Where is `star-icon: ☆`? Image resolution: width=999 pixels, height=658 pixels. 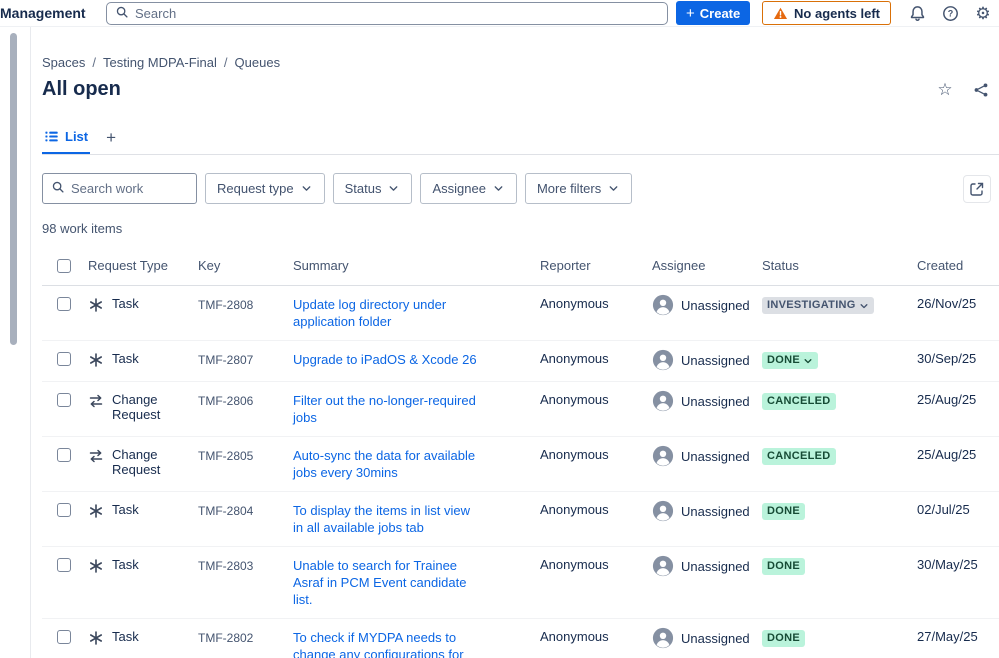 star-icon: ☆ is located at coordinates (945, 90).